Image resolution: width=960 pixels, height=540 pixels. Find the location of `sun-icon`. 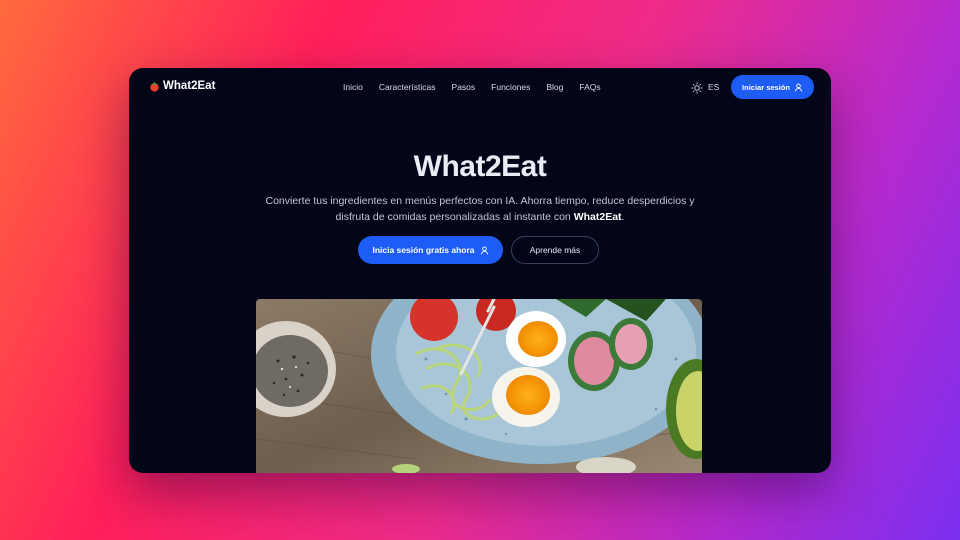

sun-icon is located at coordinates (697, 88).